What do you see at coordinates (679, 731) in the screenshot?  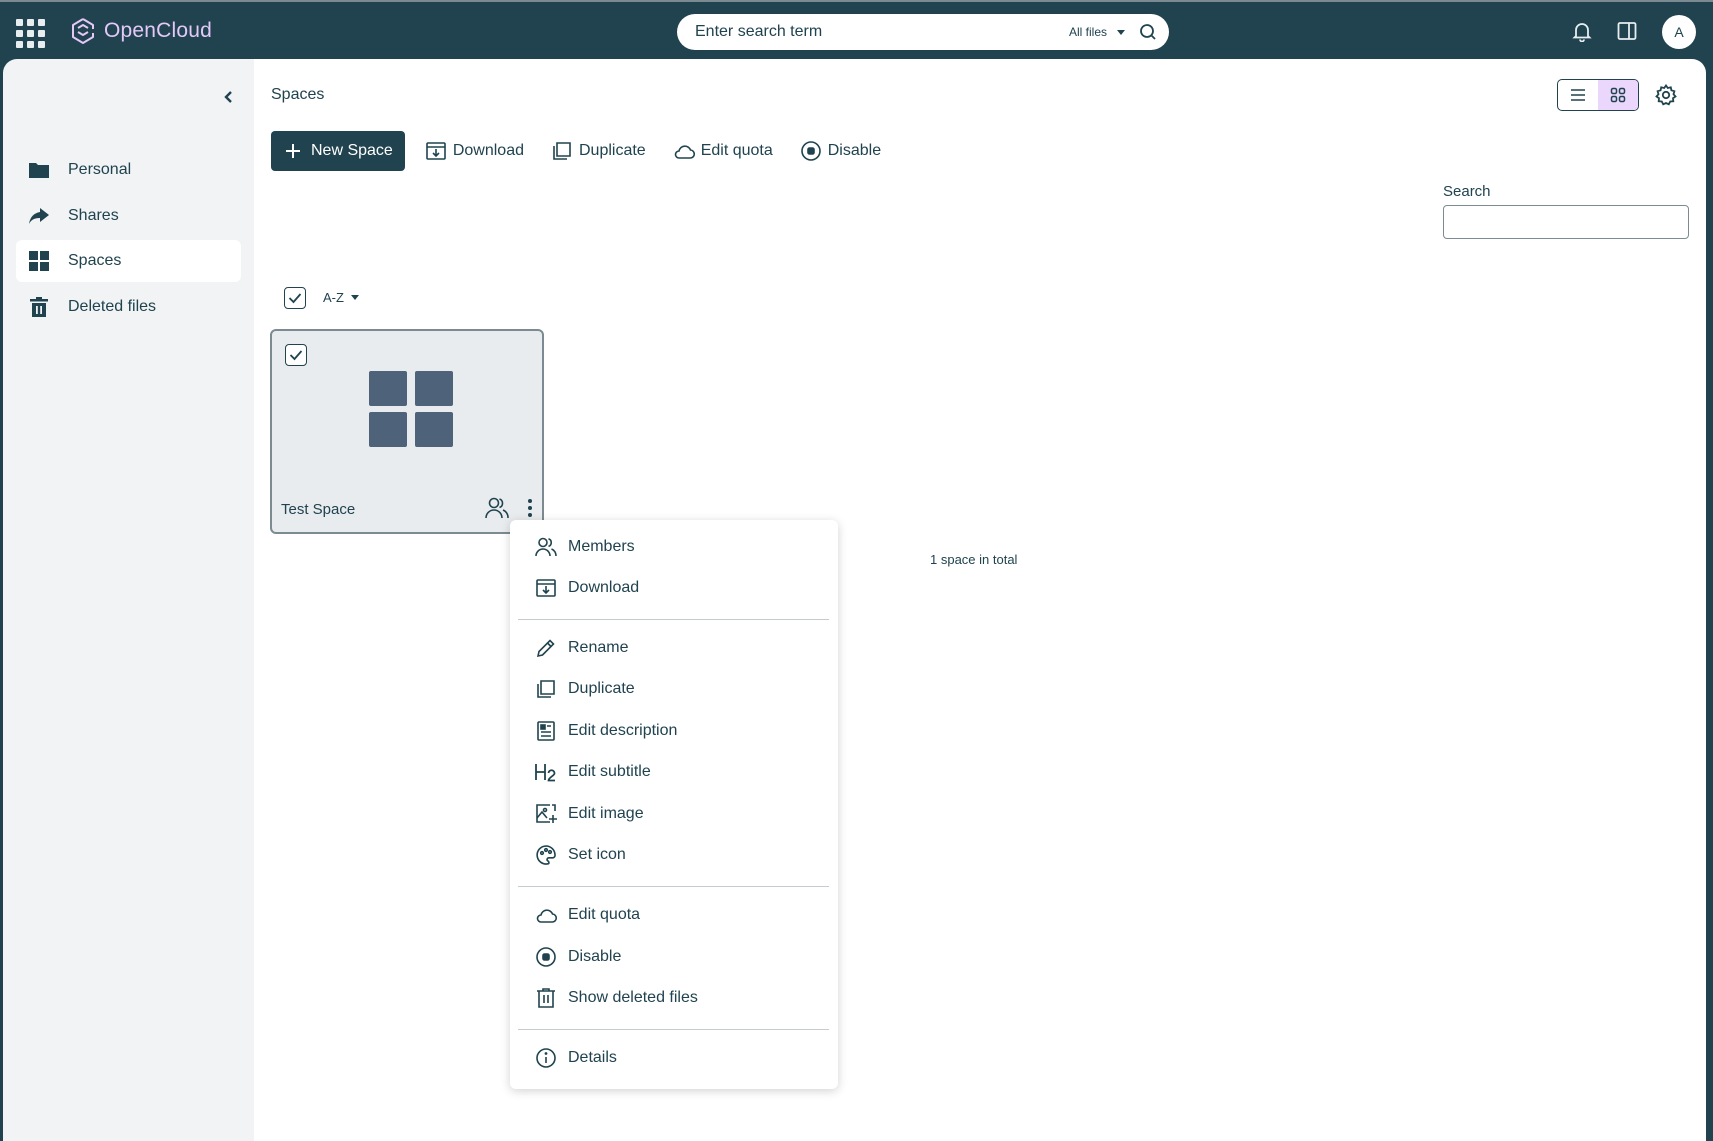 I see `menu-item-edit-description: Edit description` at bounding box center [679, 731].